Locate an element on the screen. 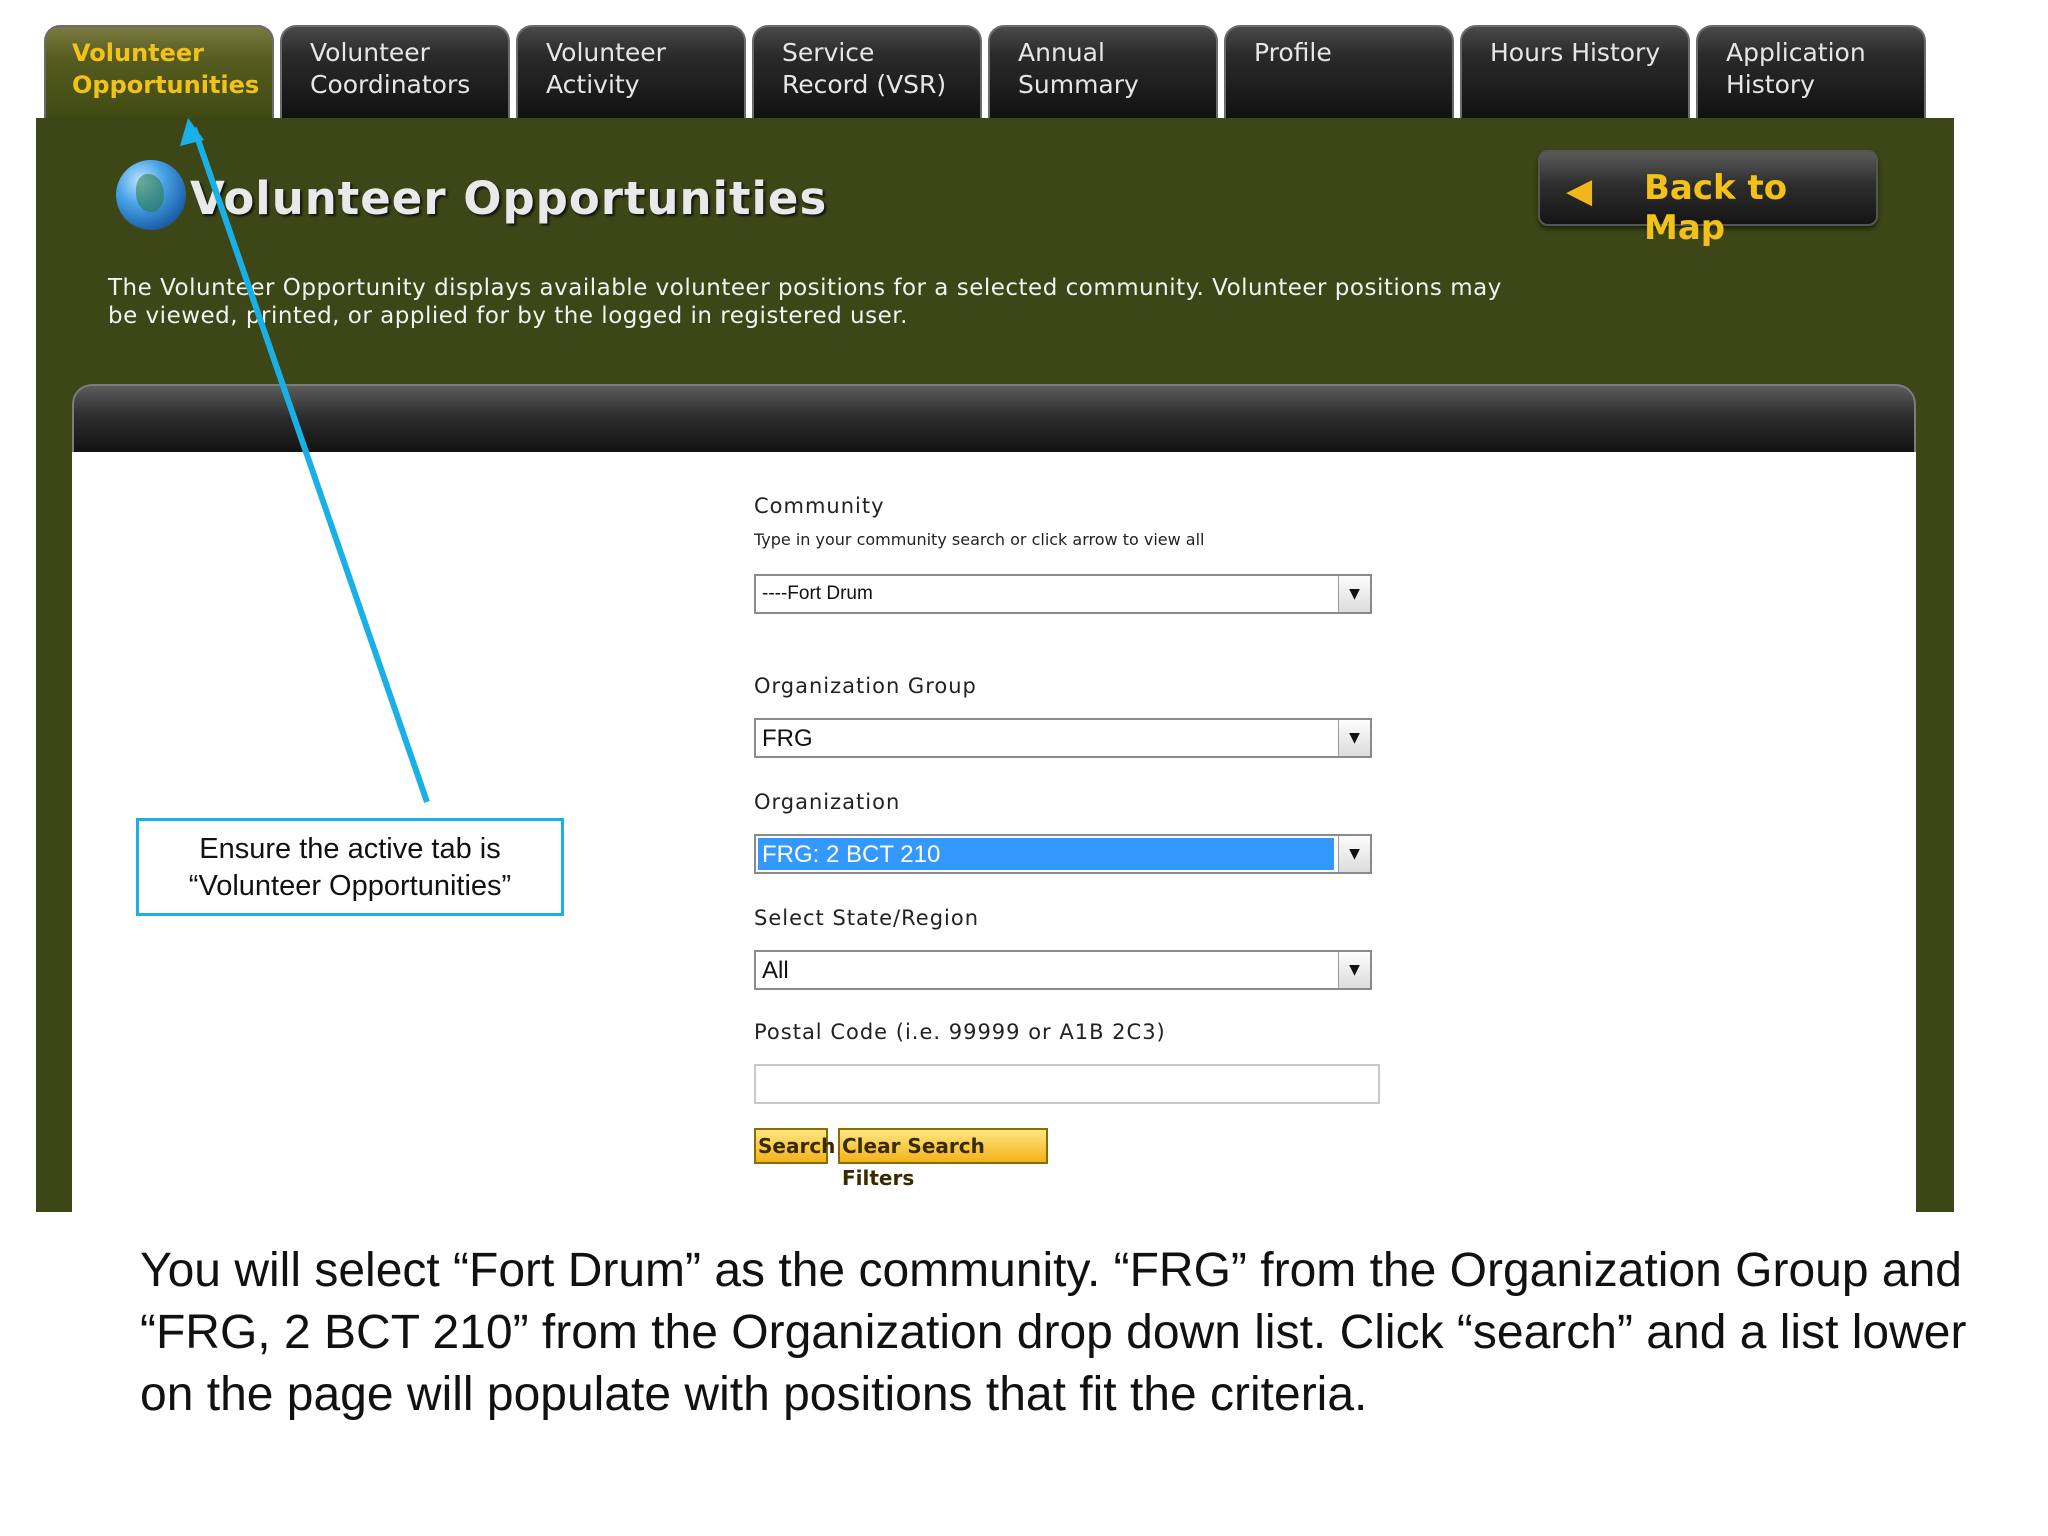 Image resolution: width=2048 pixels, height=1536 pixels. tab-hours-history: Hours History is located at coordinates (1575, 71).